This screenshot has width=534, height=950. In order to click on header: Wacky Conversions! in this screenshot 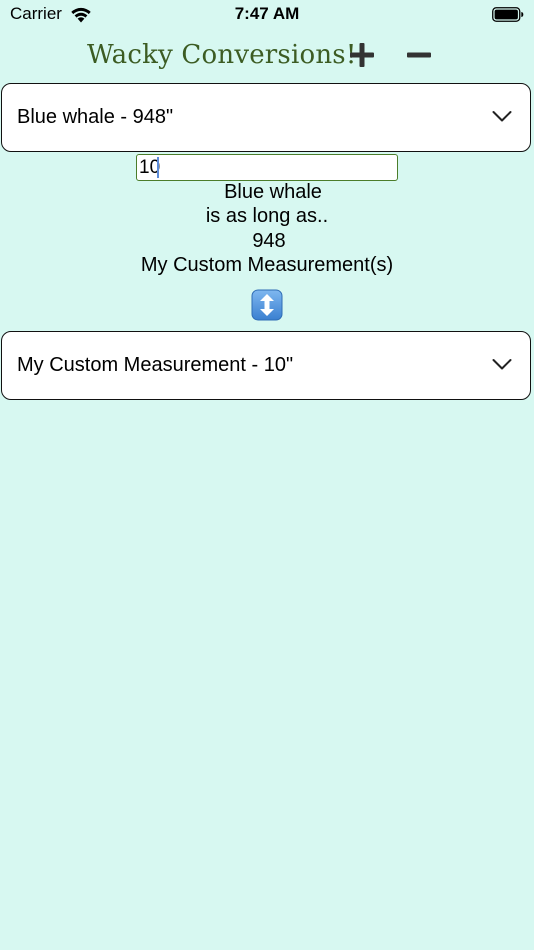, I will do `click(267, 56)`.